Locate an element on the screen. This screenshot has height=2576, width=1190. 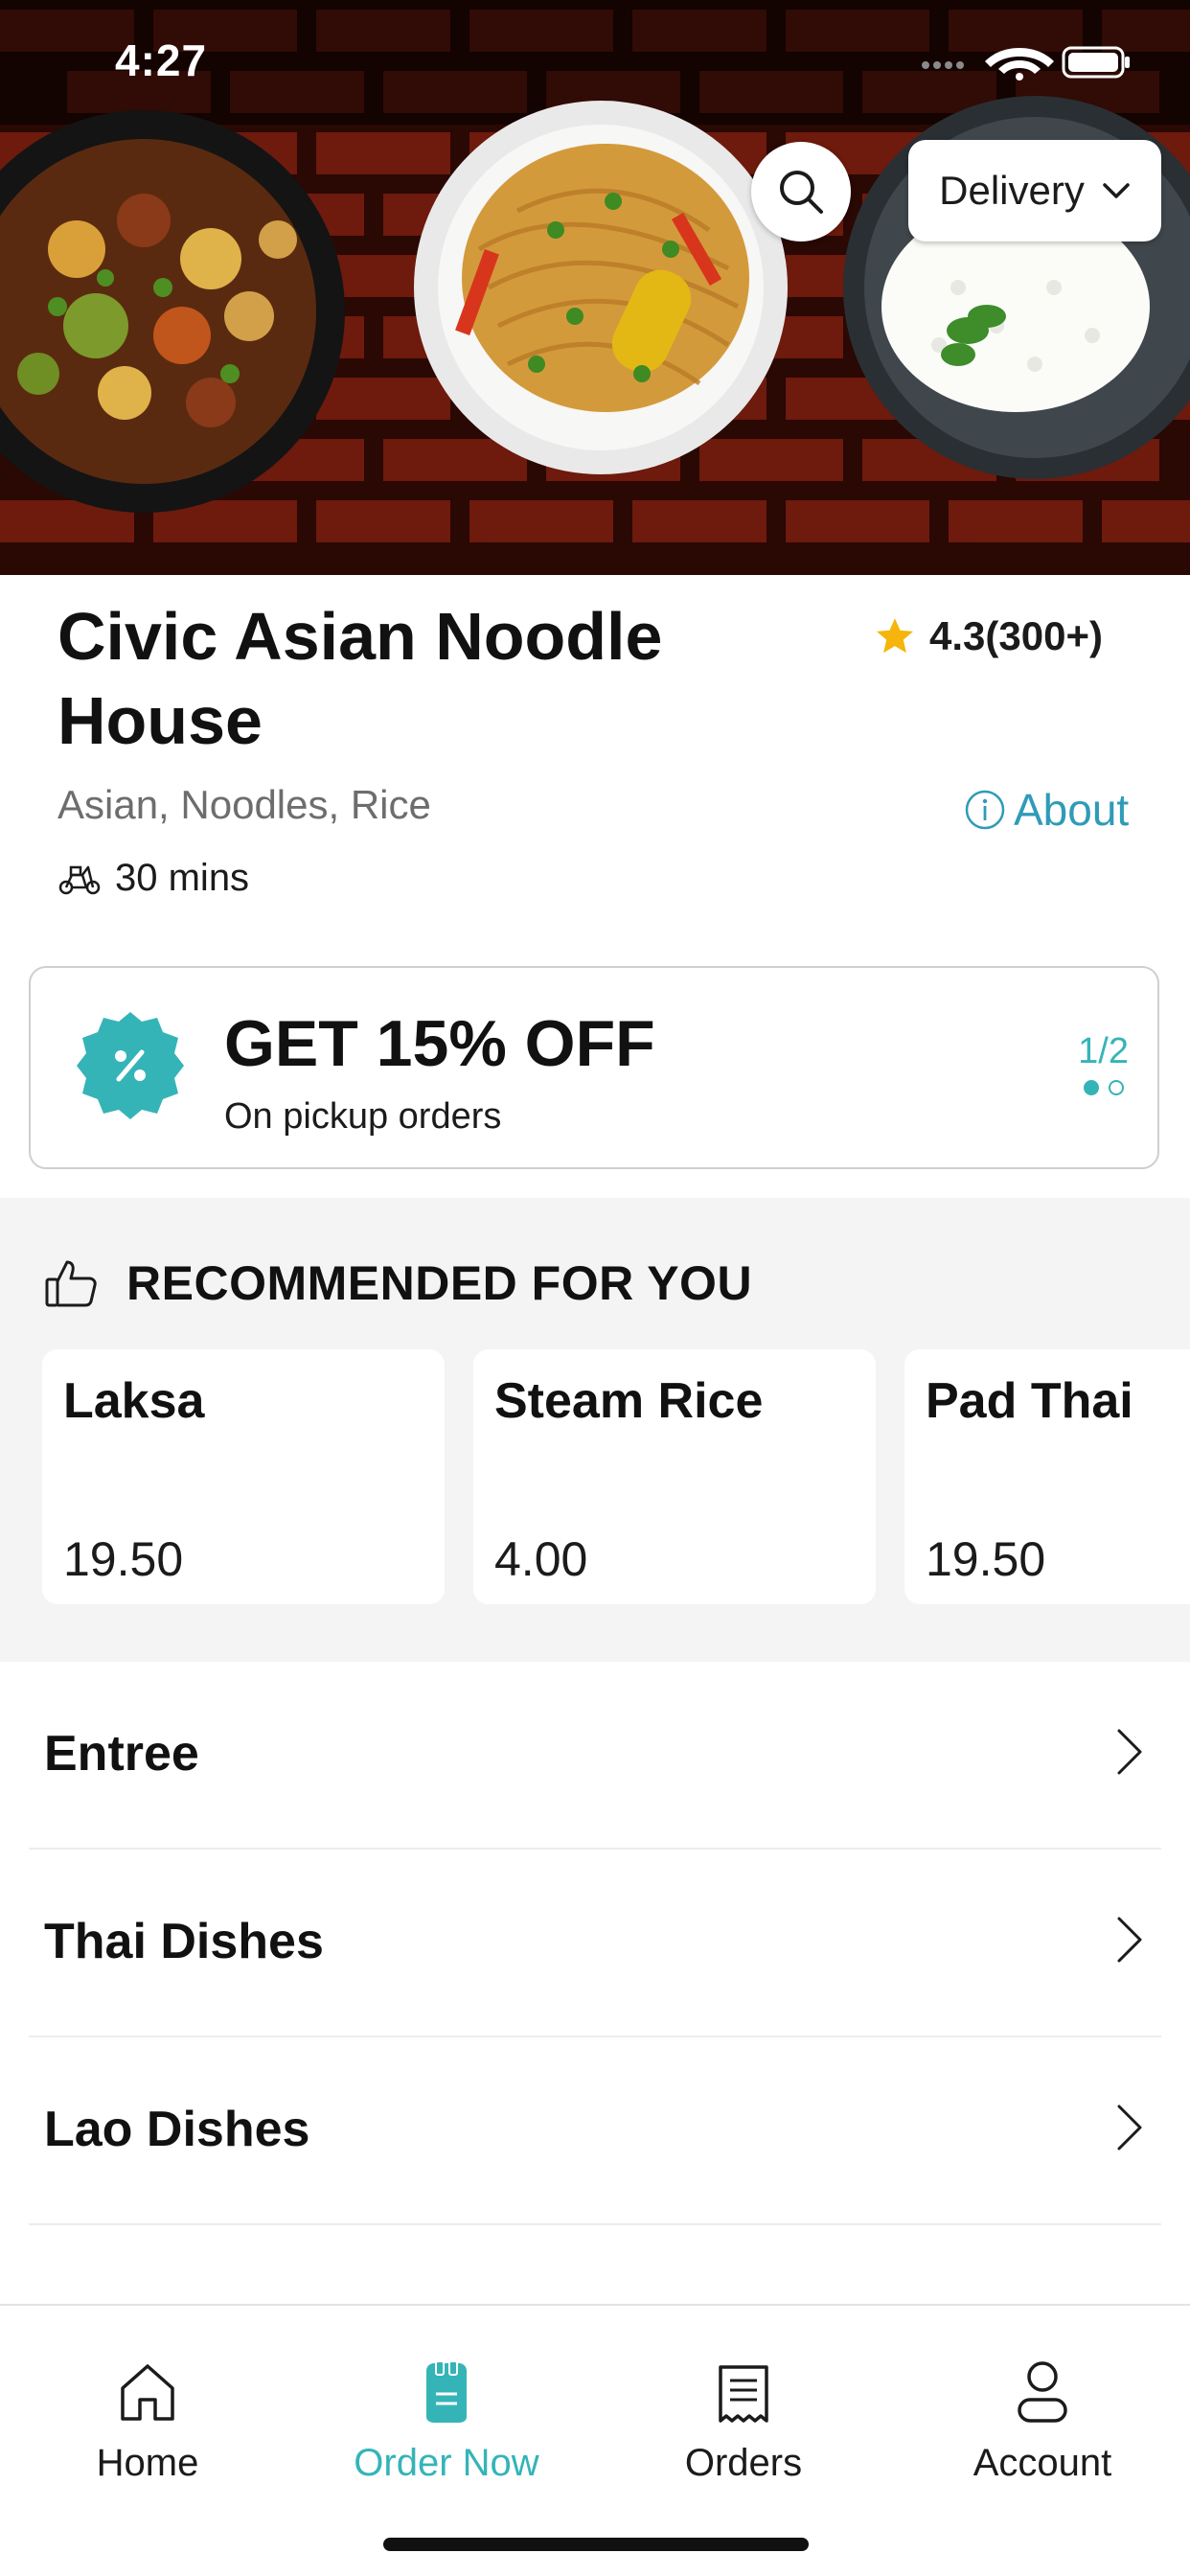
status-time: 4:27 is located at coordinates (162, 60).